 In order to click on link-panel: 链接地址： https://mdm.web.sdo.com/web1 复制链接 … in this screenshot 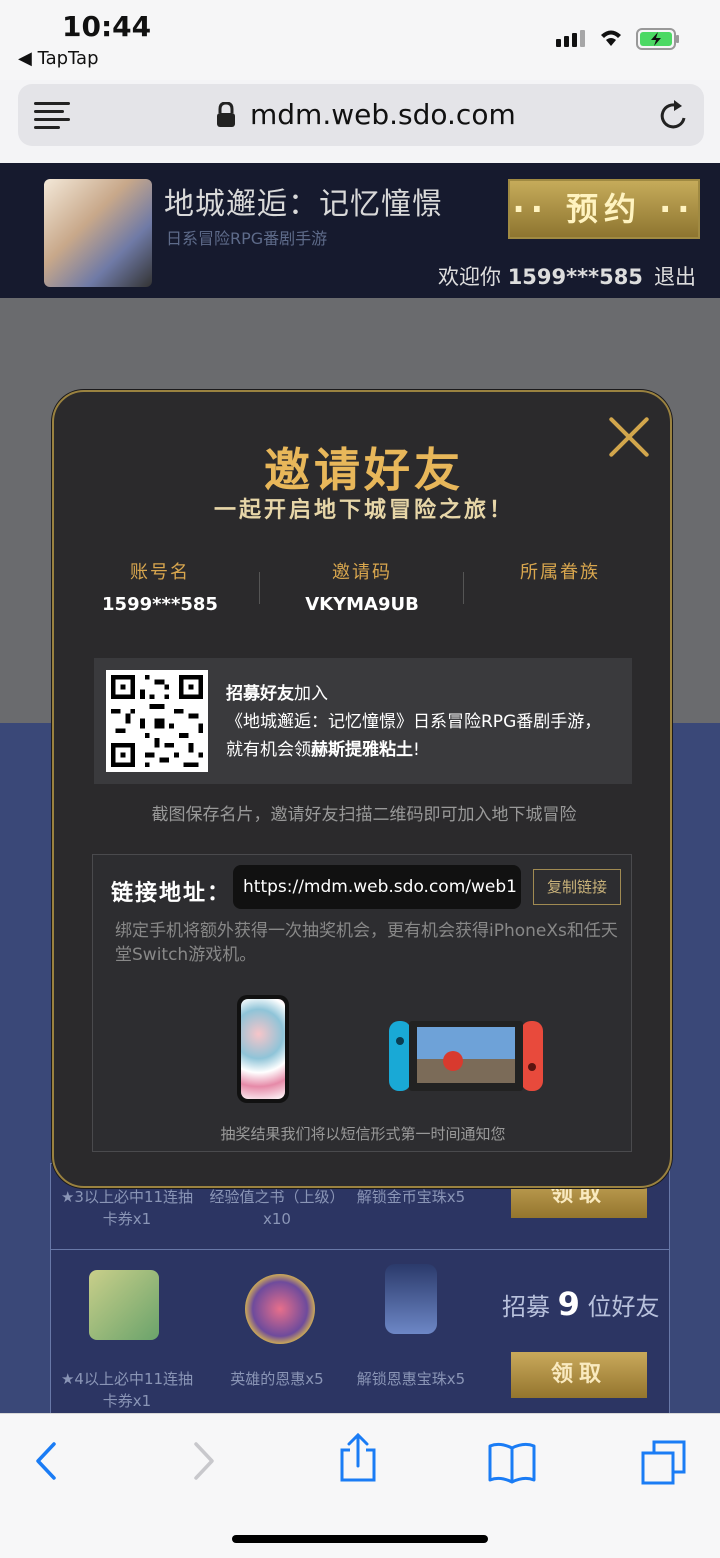, I will do `click(362, 1003)`.